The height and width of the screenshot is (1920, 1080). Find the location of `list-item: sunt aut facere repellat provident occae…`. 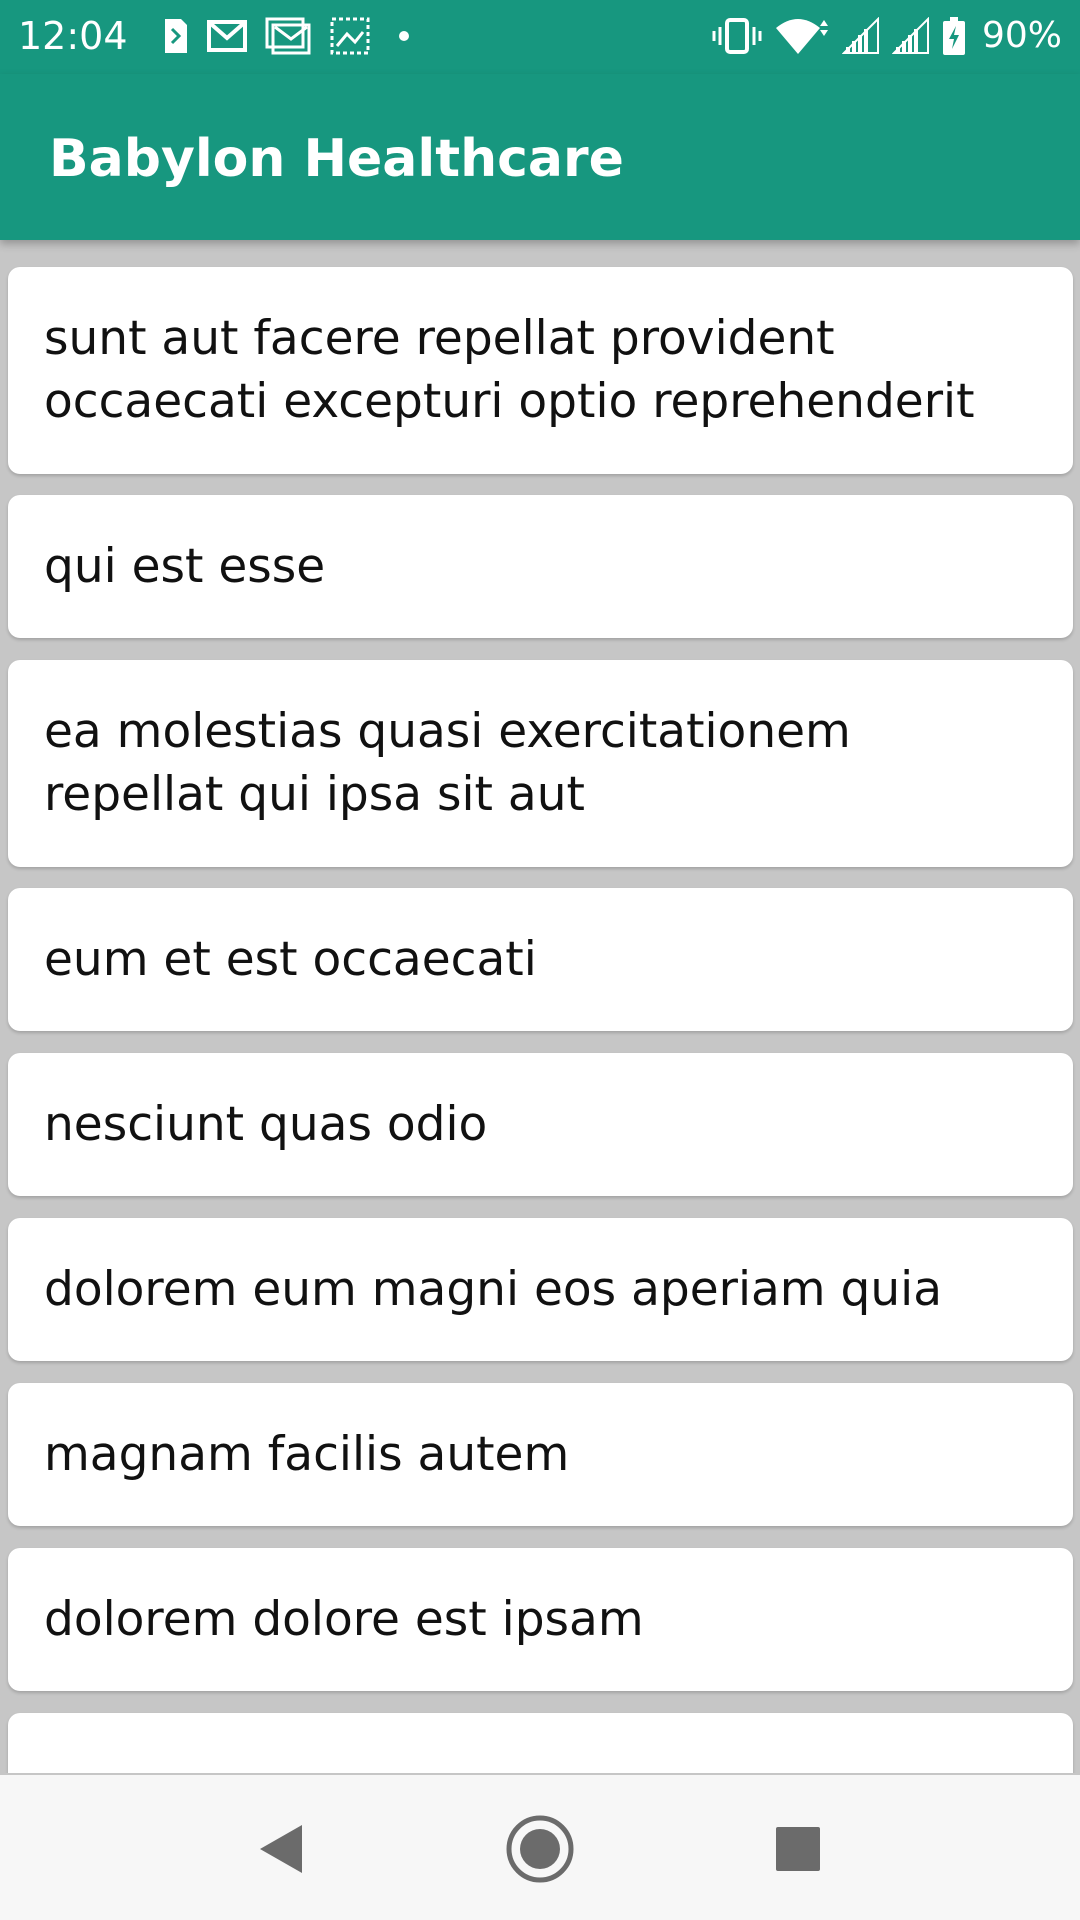

list-item: sunt aut facere repellat provident occae… is located at coordinates (540, 370).